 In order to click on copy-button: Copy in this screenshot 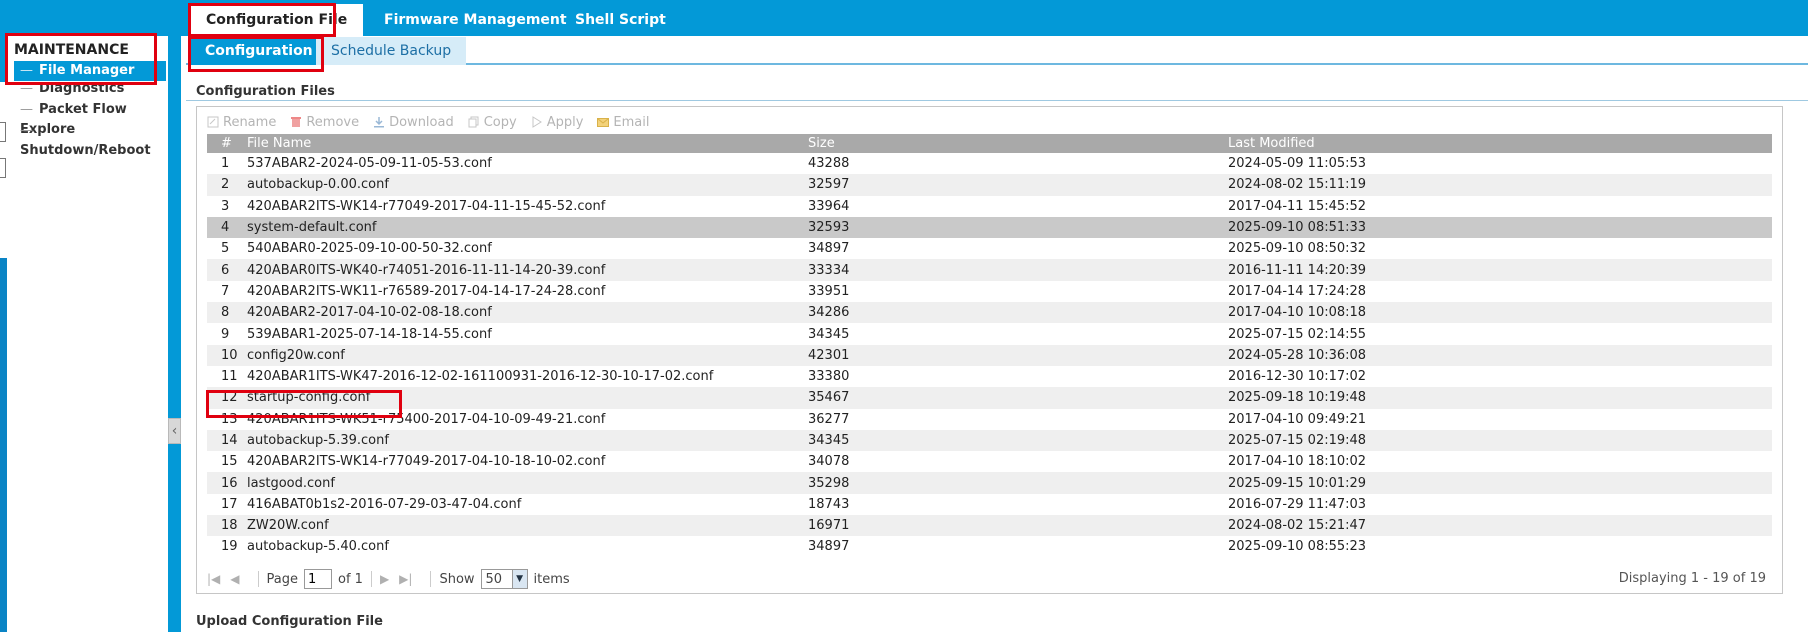, I will do `click(492, 122)`.